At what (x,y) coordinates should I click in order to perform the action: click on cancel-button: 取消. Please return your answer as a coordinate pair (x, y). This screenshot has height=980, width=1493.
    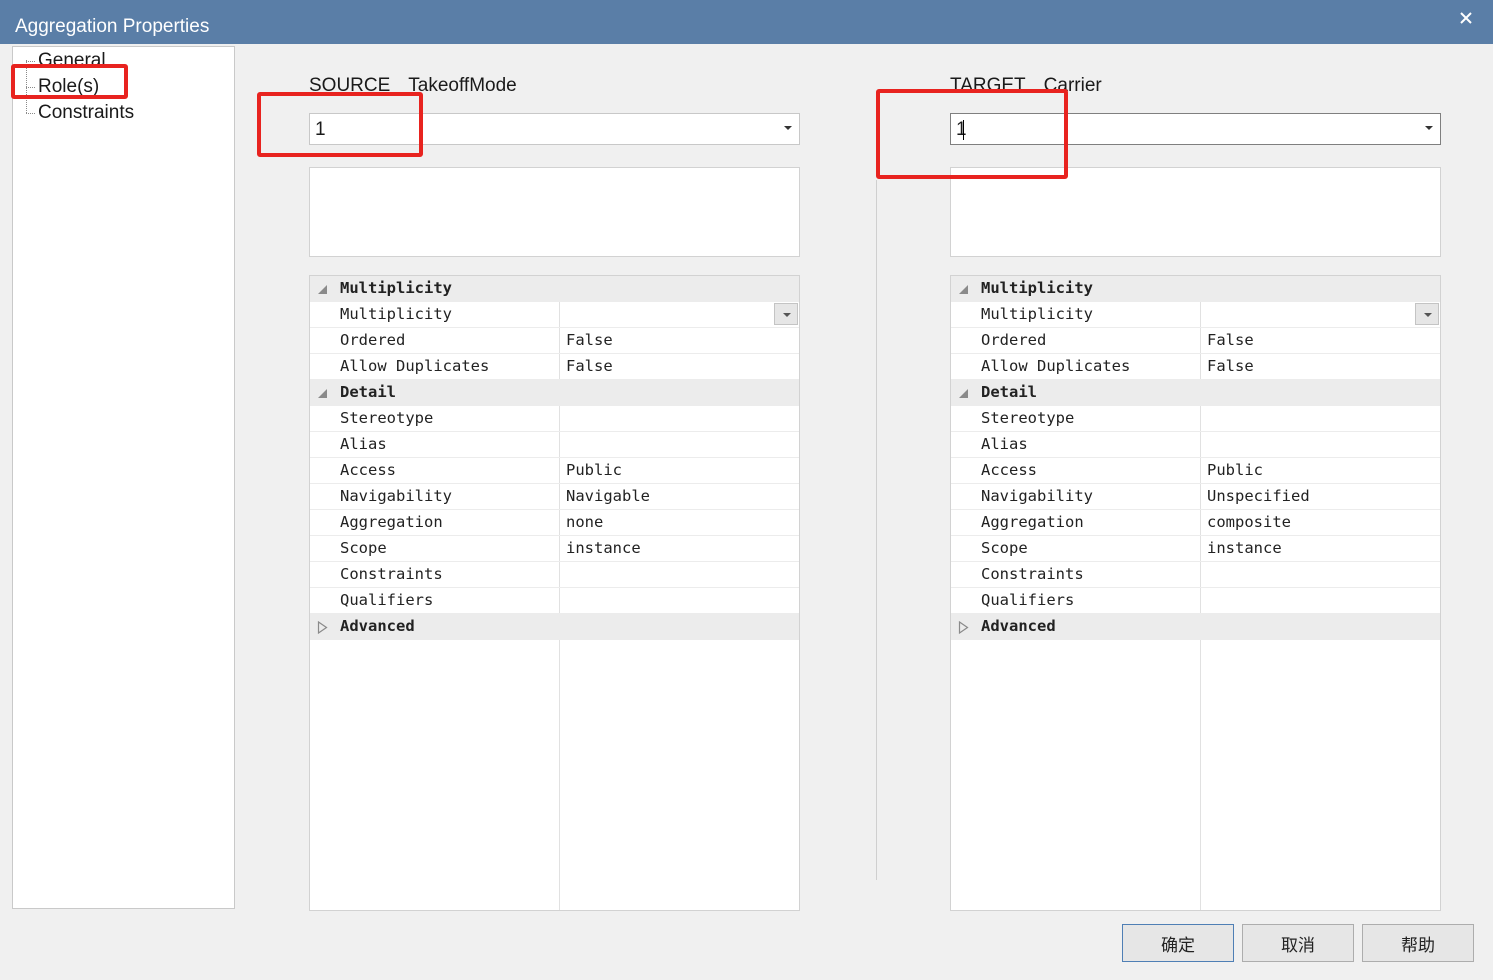
    Looking at the image, I should click on (1298, 943).